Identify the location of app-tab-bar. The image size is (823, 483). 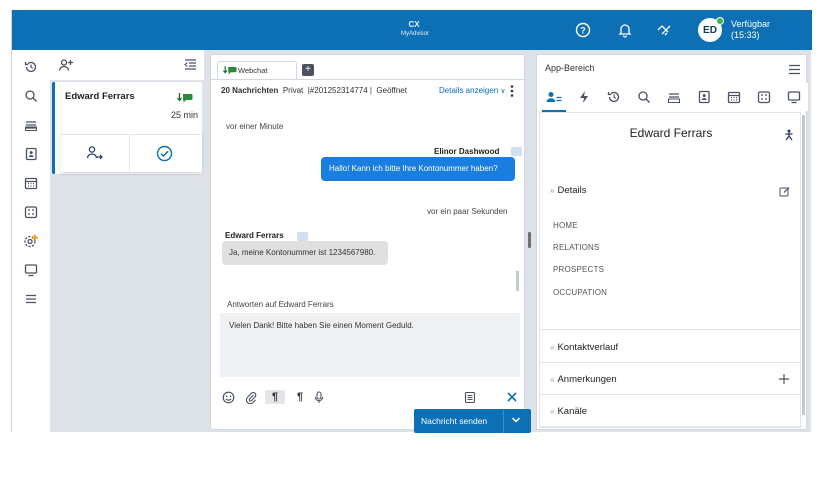
(672, 97).